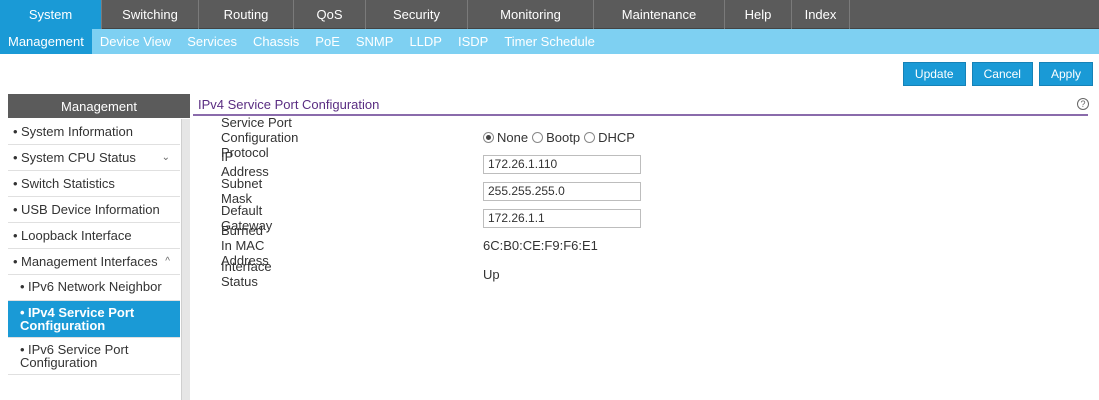 This screenshot has width=1099, height=400. What do you see at coordinates (562, 218) in the screenshot?
I see `default-gateway-input` at bounding box center [562, 218].